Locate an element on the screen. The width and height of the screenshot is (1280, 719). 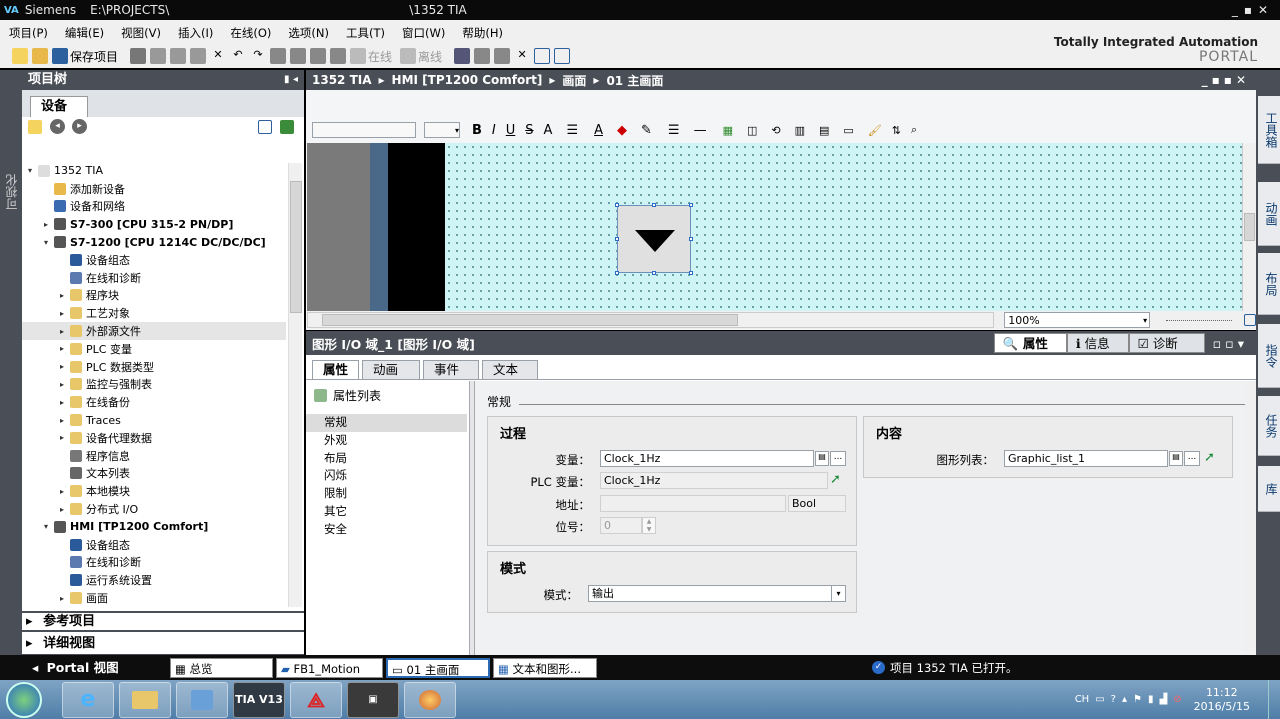
undo-icon: ↶ is located at coordinates (238, 56).